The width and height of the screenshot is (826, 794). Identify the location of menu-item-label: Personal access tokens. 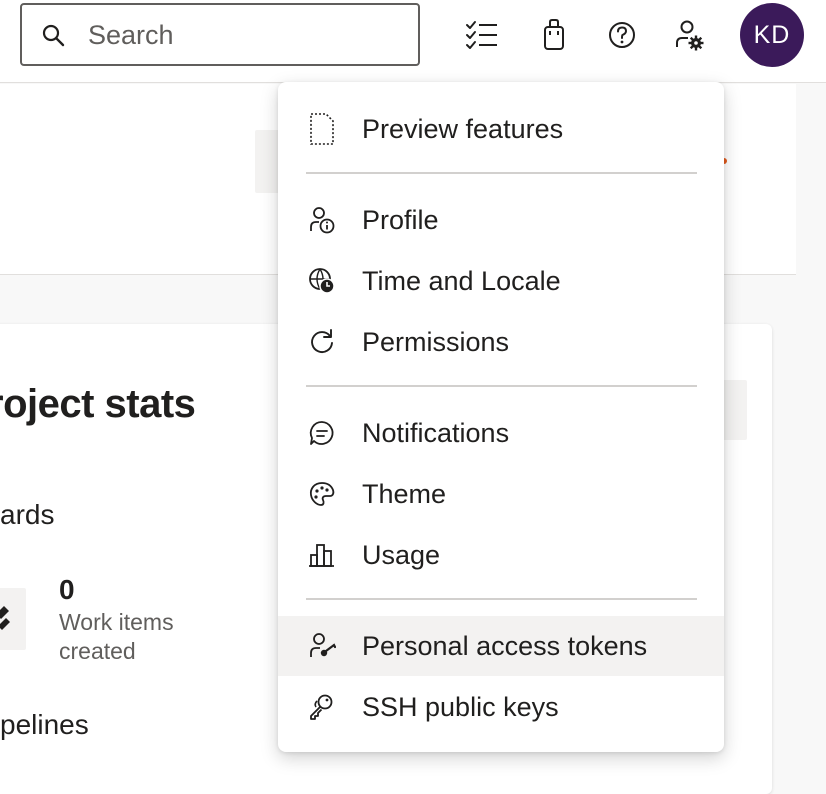
(505, 645).